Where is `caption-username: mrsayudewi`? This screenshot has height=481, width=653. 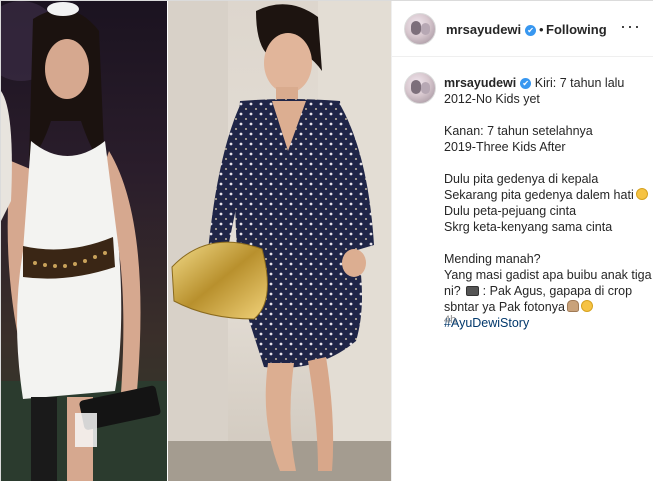
caption-username: mrsayudewi is located at coordinates (480, 83).